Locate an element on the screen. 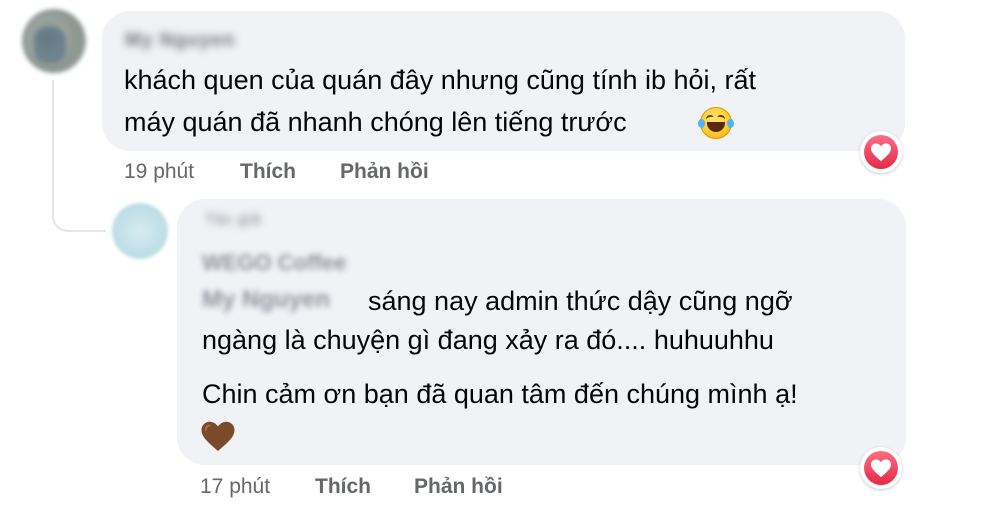 The width and height of the screenshot is (982, 518). laughing-tears-emoji-icon is located at coordinates (716, 123).